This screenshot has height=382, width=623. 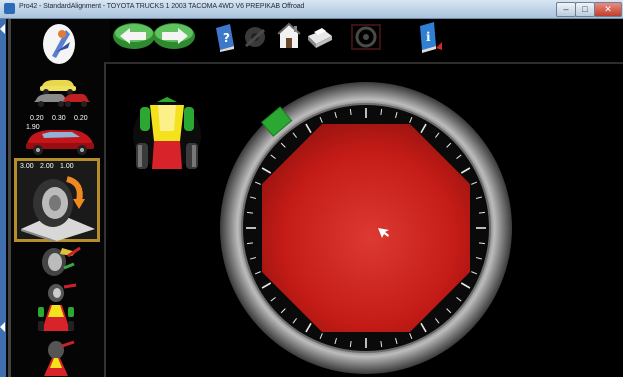 I want to click on toe-readout-sub: 1.90, so click(x=33, y=127).